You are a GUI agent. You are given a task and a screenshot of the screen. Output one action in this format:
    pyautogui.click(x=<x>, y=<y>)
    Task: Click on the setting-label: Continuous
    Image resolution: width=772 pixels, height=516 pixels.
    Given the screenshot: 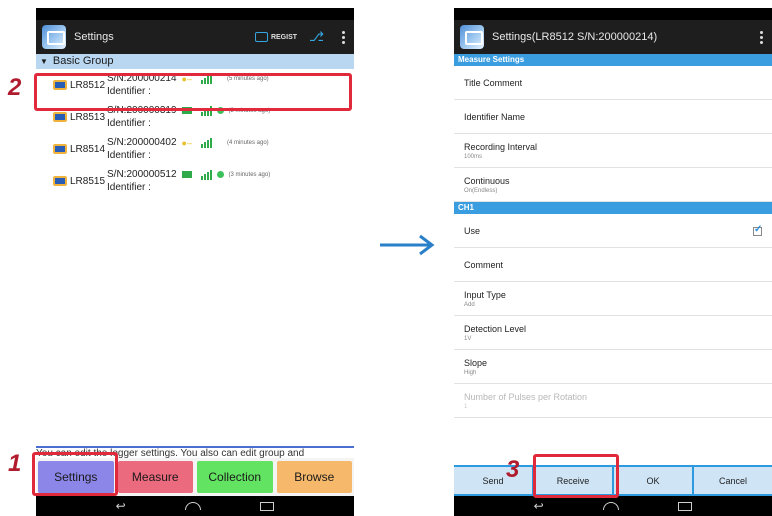 What is the action you would take?
    pyautogui.click(x=487, y=180)
    